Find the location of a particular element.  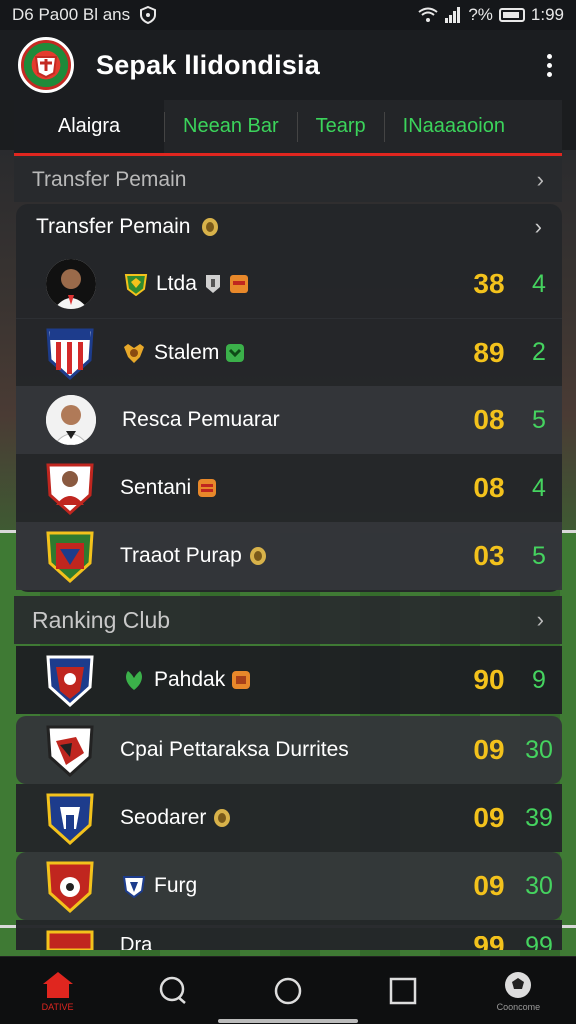

player-name: Traaot Purap is located at coordinates (181, 555).